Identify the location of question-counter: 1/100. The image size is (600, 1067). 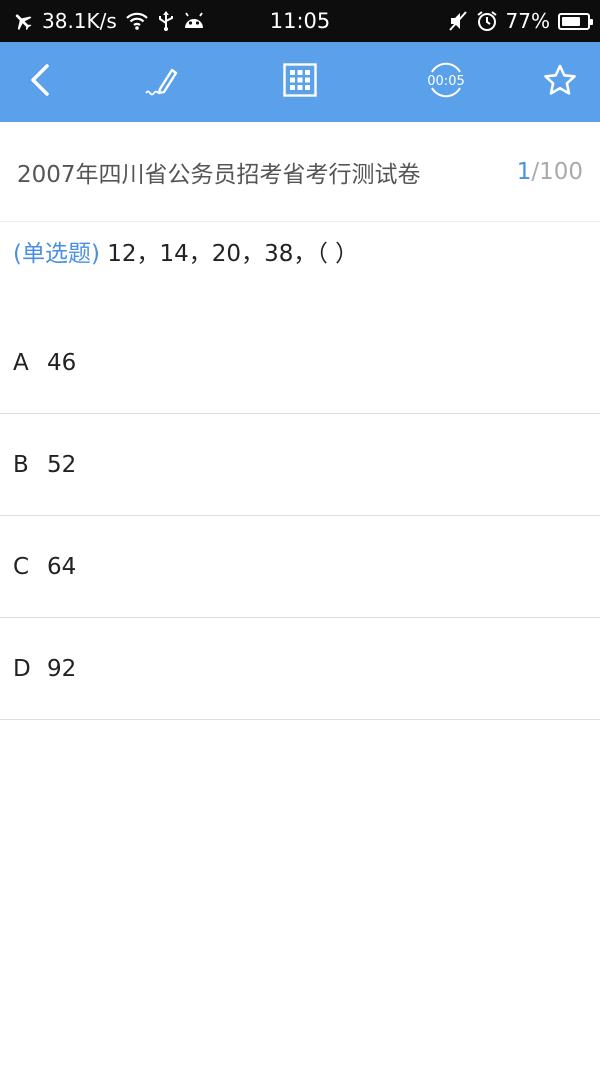
(550, 172).